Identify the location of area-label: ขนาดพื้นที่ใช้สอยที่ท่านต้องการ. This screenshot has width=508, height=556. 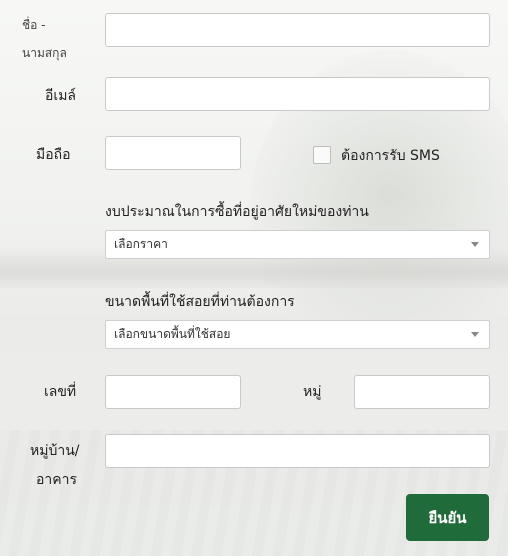
(200, 302).